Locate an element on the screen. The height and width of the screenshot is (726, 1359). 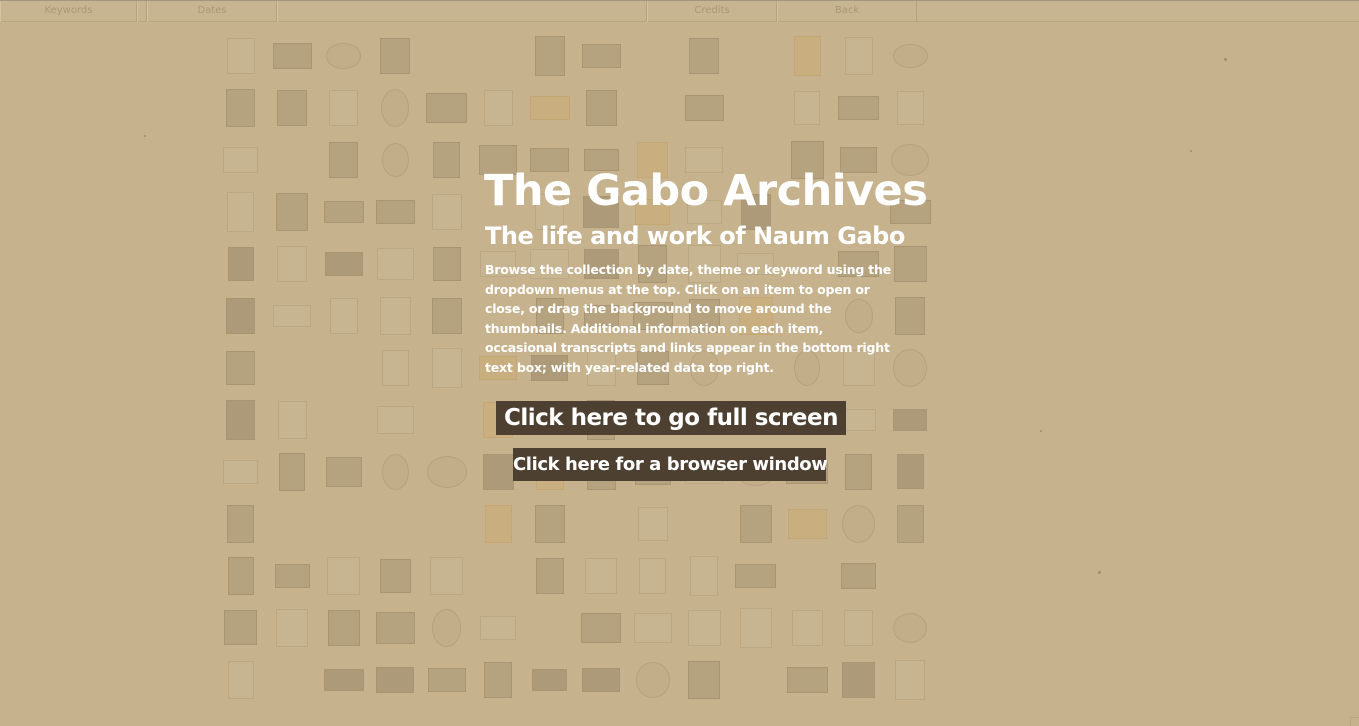
nav-dates-menu: Dates is located at coordinates (212, 11).